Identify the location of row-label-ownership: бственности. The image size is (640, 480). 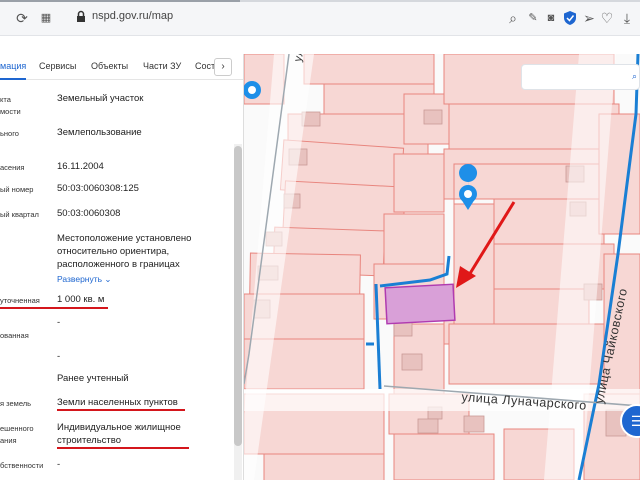
(22, 465).